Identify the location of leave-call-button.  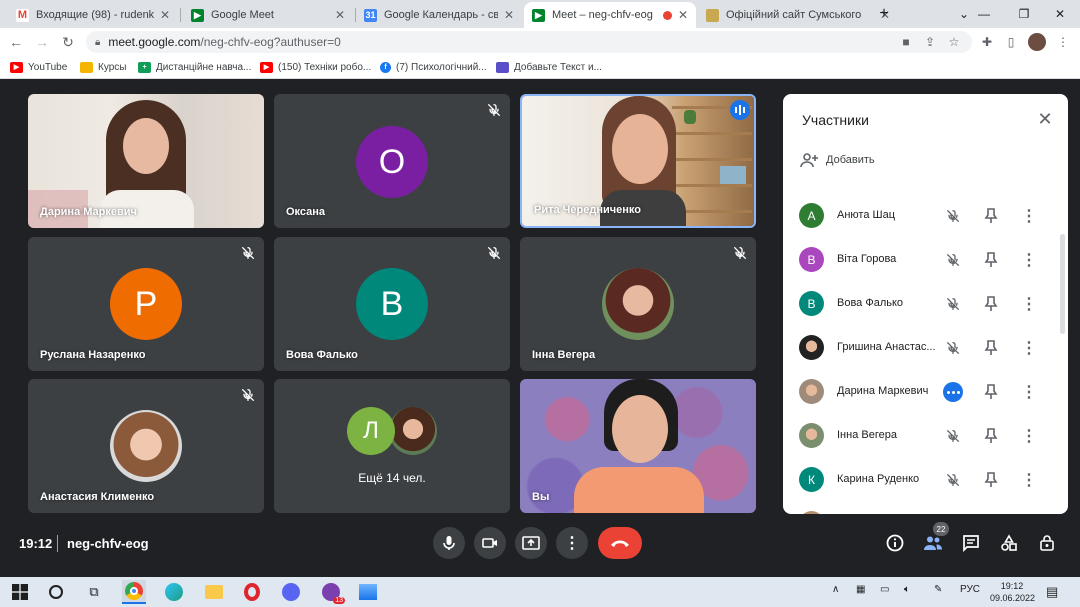
(620, 543).